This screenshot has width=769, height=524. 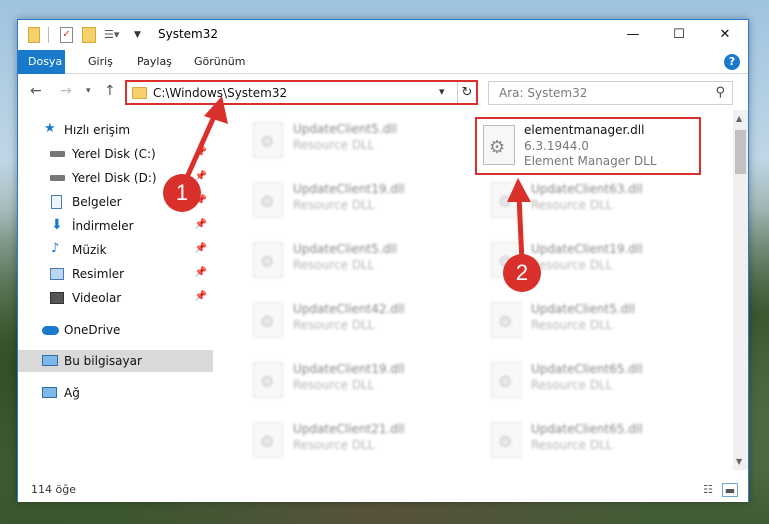 What do you see at coordinates (200, 148) in the screenshot?
I see `arrow-1-line` at bounding box center [200, 148].